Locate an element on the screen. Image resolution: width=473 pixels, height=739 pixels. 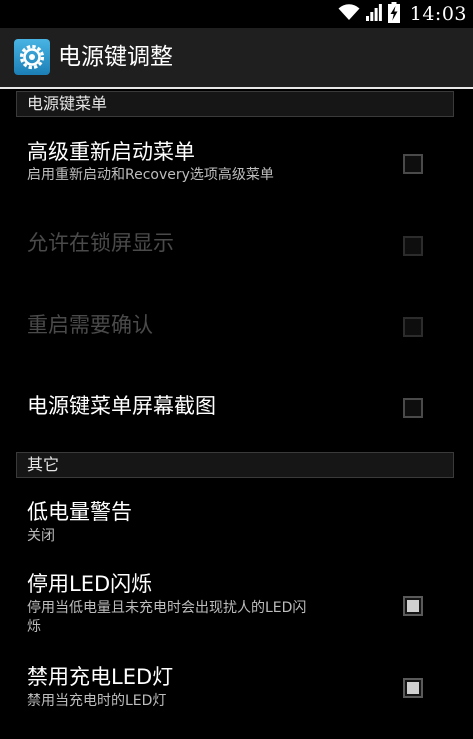
category-other: 其它 is located at coordinates (235, 465).